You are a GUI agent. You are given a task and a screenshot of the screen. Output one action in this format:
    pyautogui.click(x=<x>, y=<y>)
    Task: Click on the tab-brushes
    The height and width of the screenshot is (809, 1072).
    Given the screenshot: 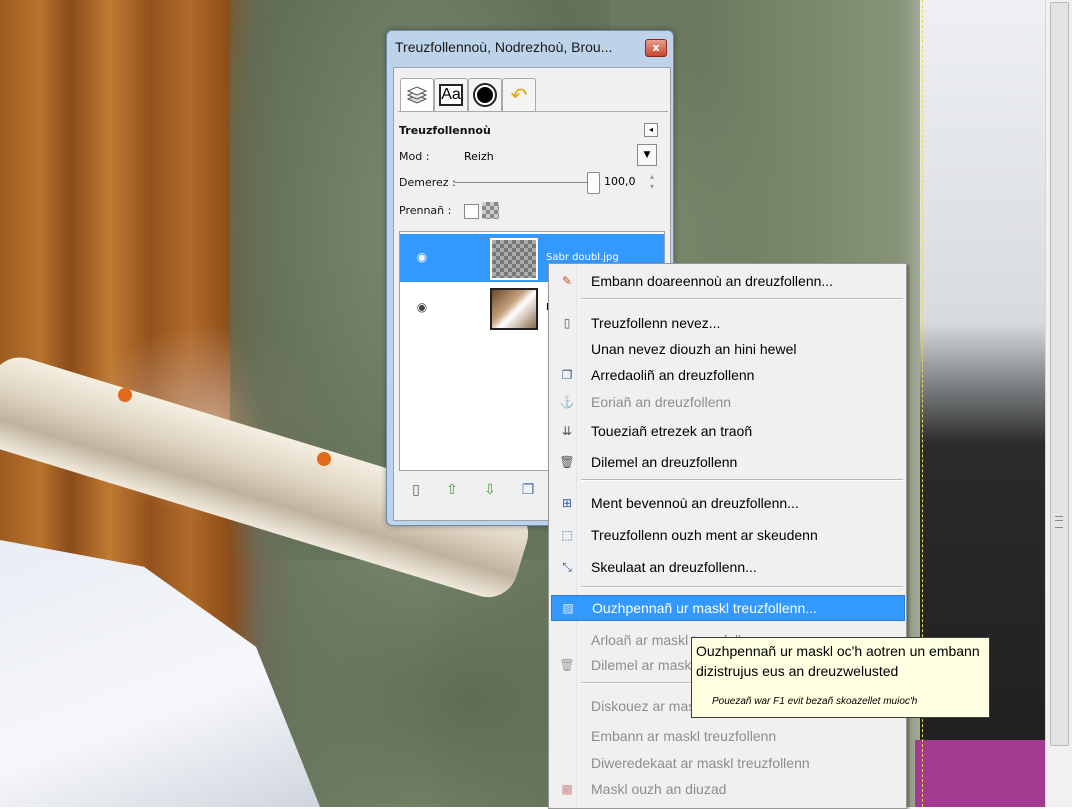 What is the action you would take?
    pyautogui.click(x=485, y=95)
    